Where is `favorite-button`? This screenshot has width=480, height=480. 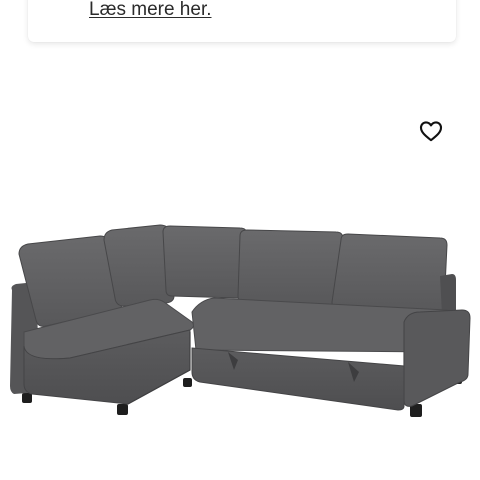 favorite-button is located at coordinates (431, 131).